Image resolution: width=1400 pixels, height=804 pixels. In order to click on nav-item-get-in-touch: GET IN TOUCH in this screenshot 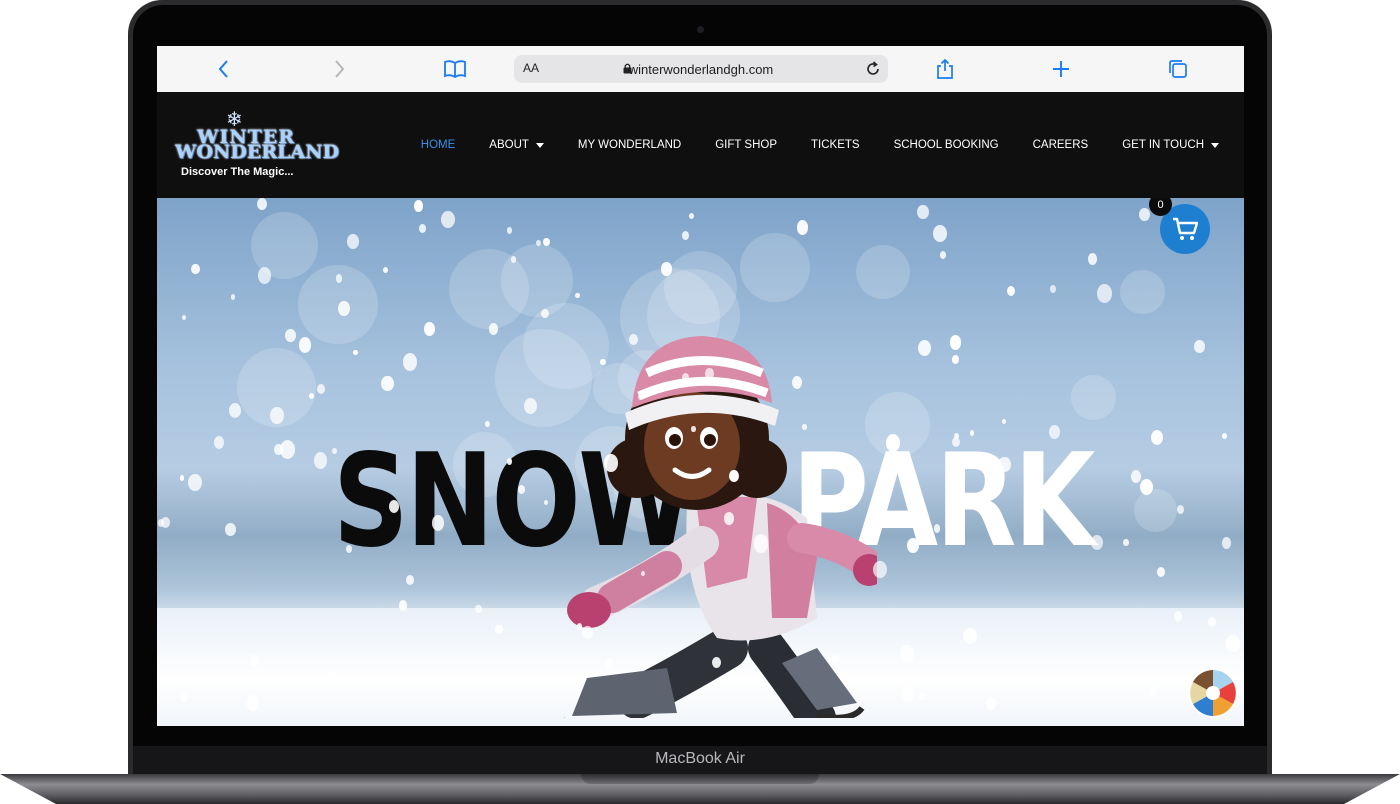, I will do `click(1170, 145)`.